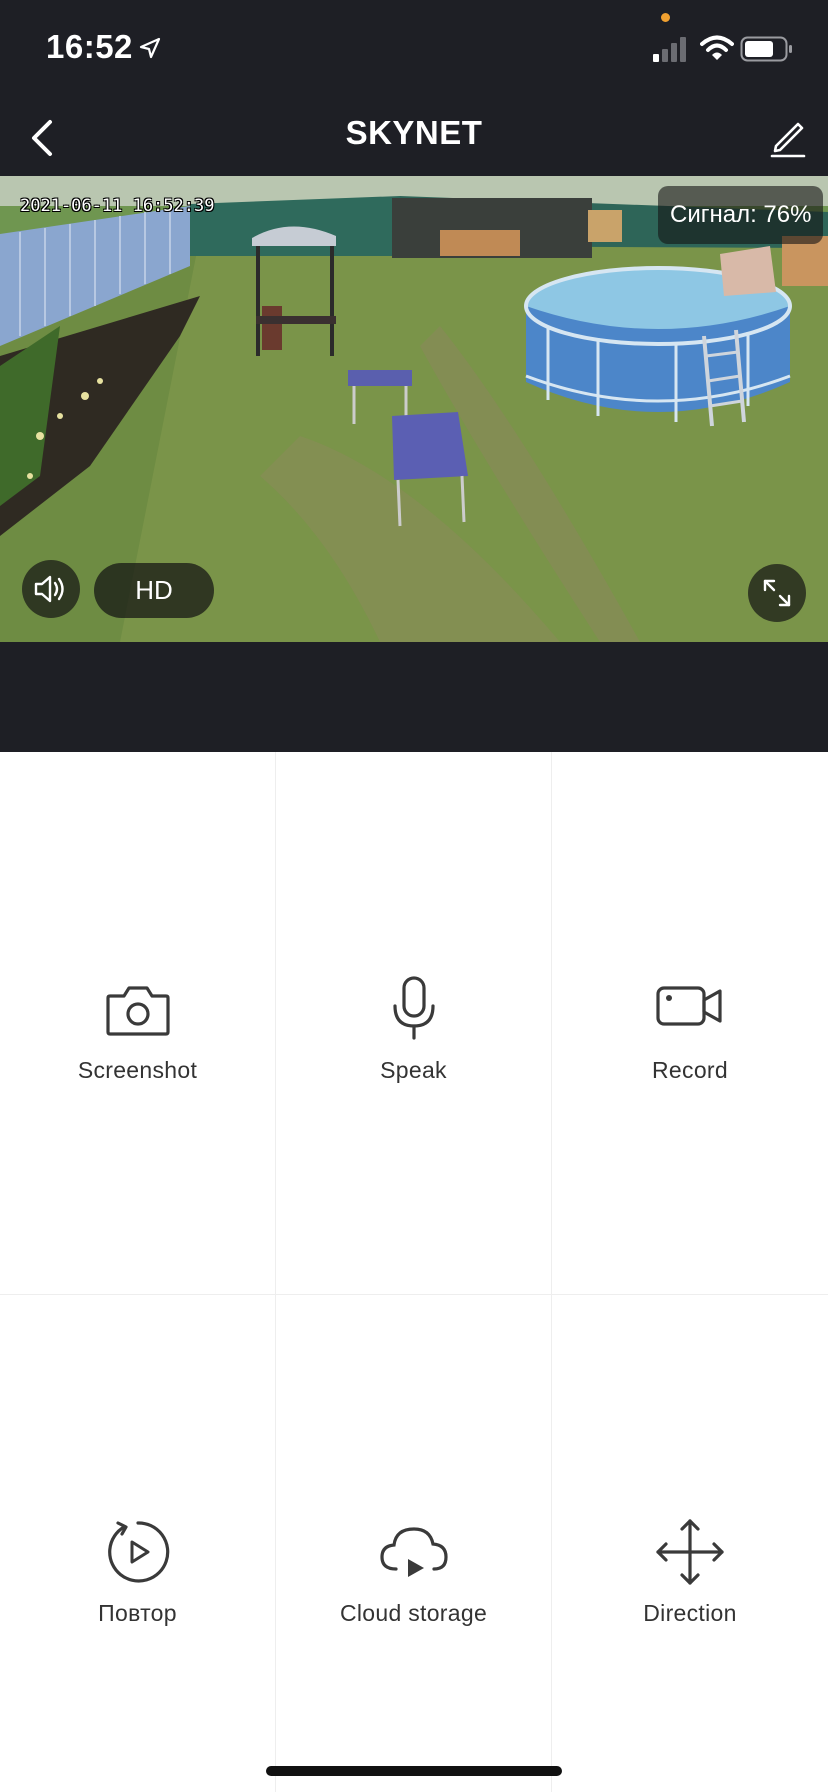 The height and width of the screenshot is (1792, 828). Describe the element at coordinates (766, 49) in the screenshot. I see `battery-icon` at that location.